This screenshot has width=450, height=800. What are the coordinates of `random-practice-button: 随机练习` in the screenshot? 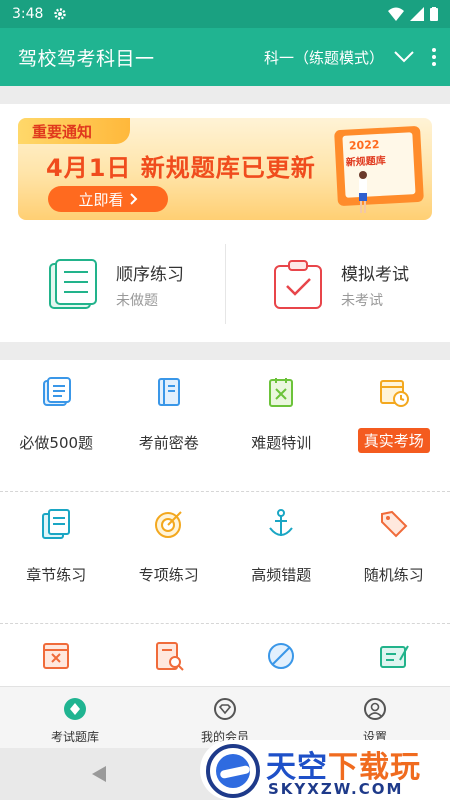 It's located at (394, 558).